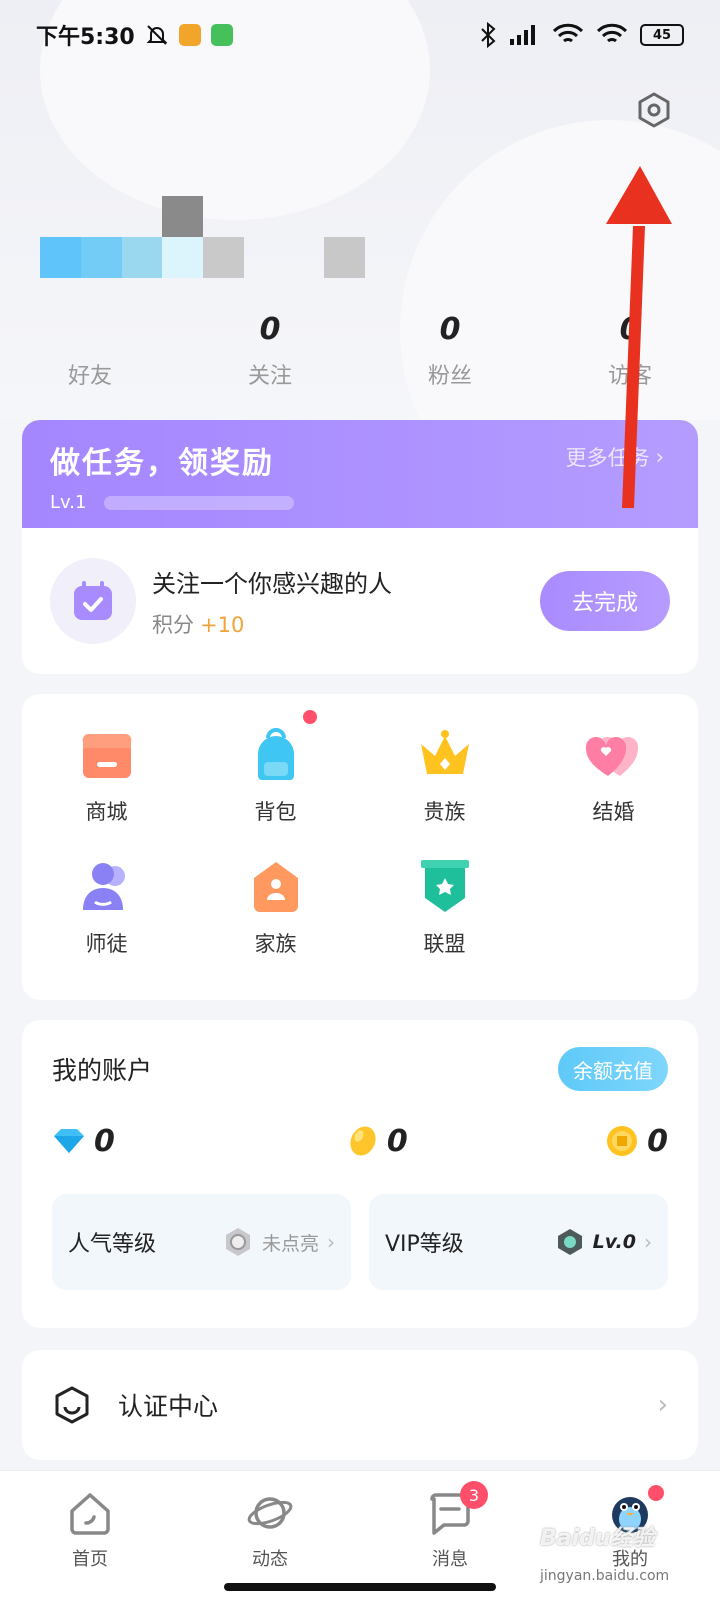  What do you see at coordinates (290, 1243) in the screenshot?
I see `popularity-value: 未点亮` at bounding box center [290, 1243].